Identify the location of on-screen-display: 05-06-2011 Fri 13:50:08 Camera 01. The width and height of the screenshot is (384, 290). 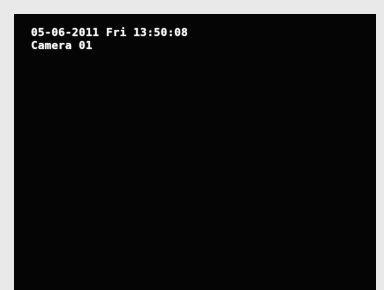
(109, 39).